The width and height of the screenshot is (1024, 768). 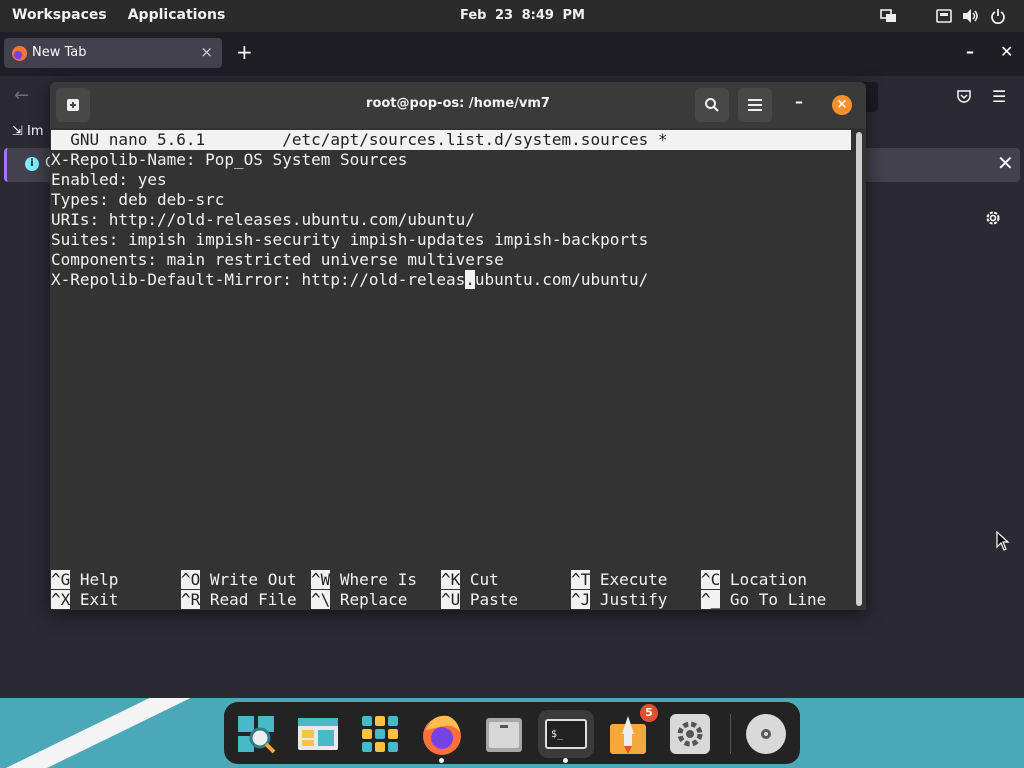 I want to click on shortcut-go-to-line: ^_ Go To Line, so click(x=763, y=600).